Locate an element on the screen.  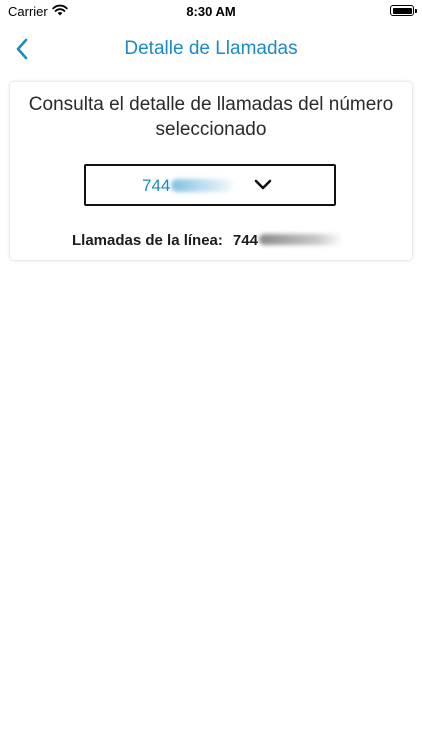
line-number: 744 is located at coordinates (288, 240).